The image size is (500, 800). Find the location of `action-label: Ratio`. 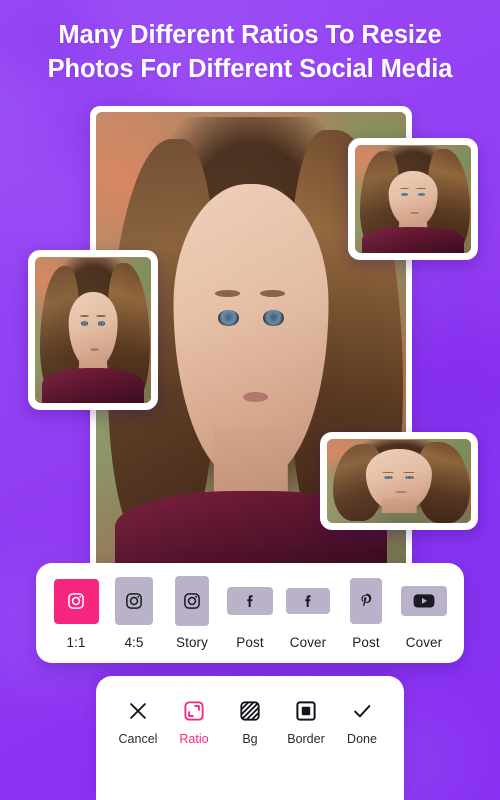

action-label: Ratio is located at coordinates (194, 739).